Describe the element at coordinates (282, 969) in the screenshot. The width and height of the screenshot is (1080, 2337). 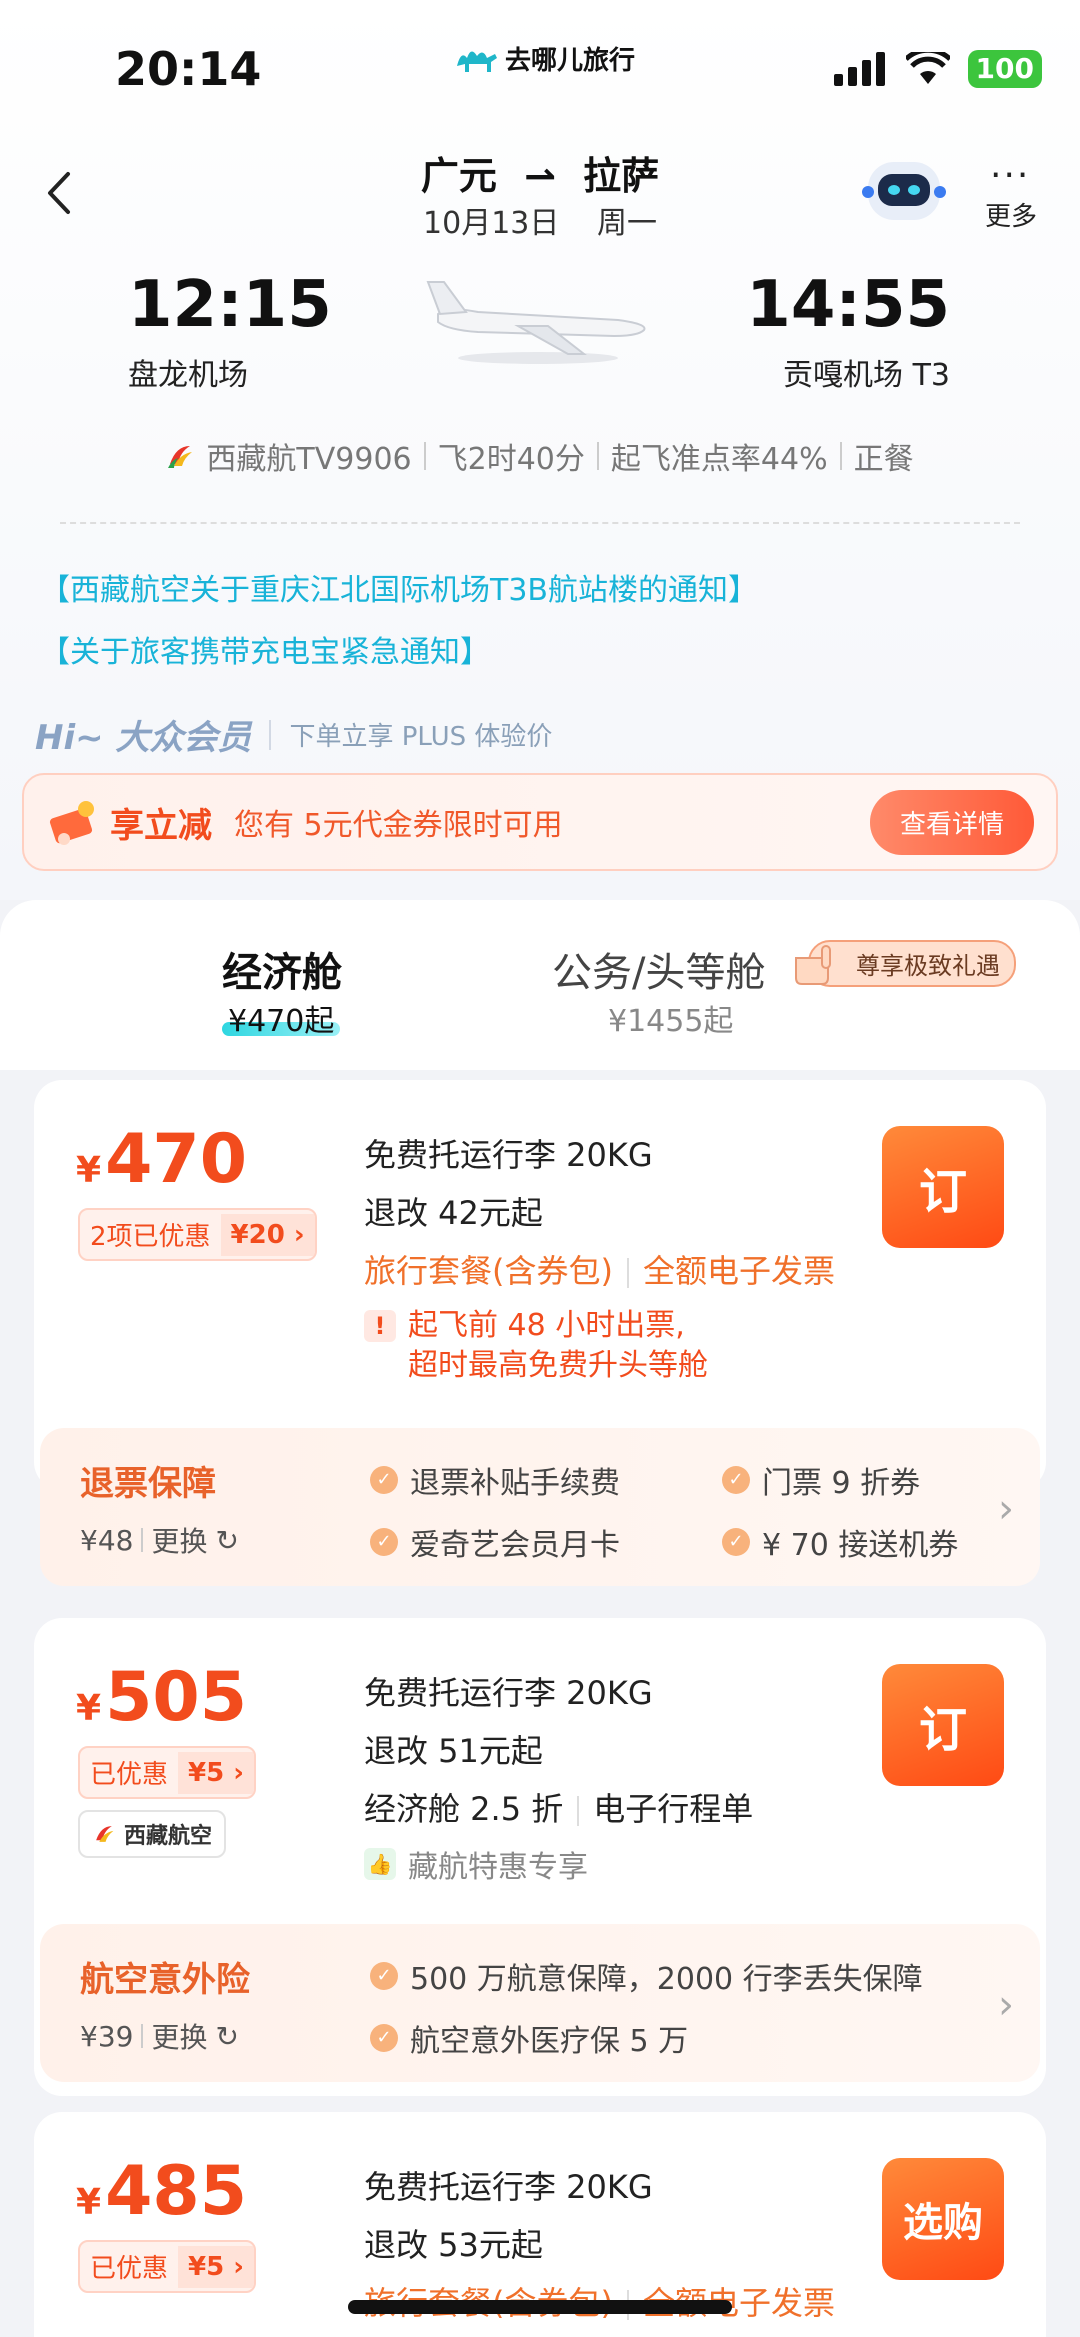
I see `tab-economy: 经济舱` at that location.